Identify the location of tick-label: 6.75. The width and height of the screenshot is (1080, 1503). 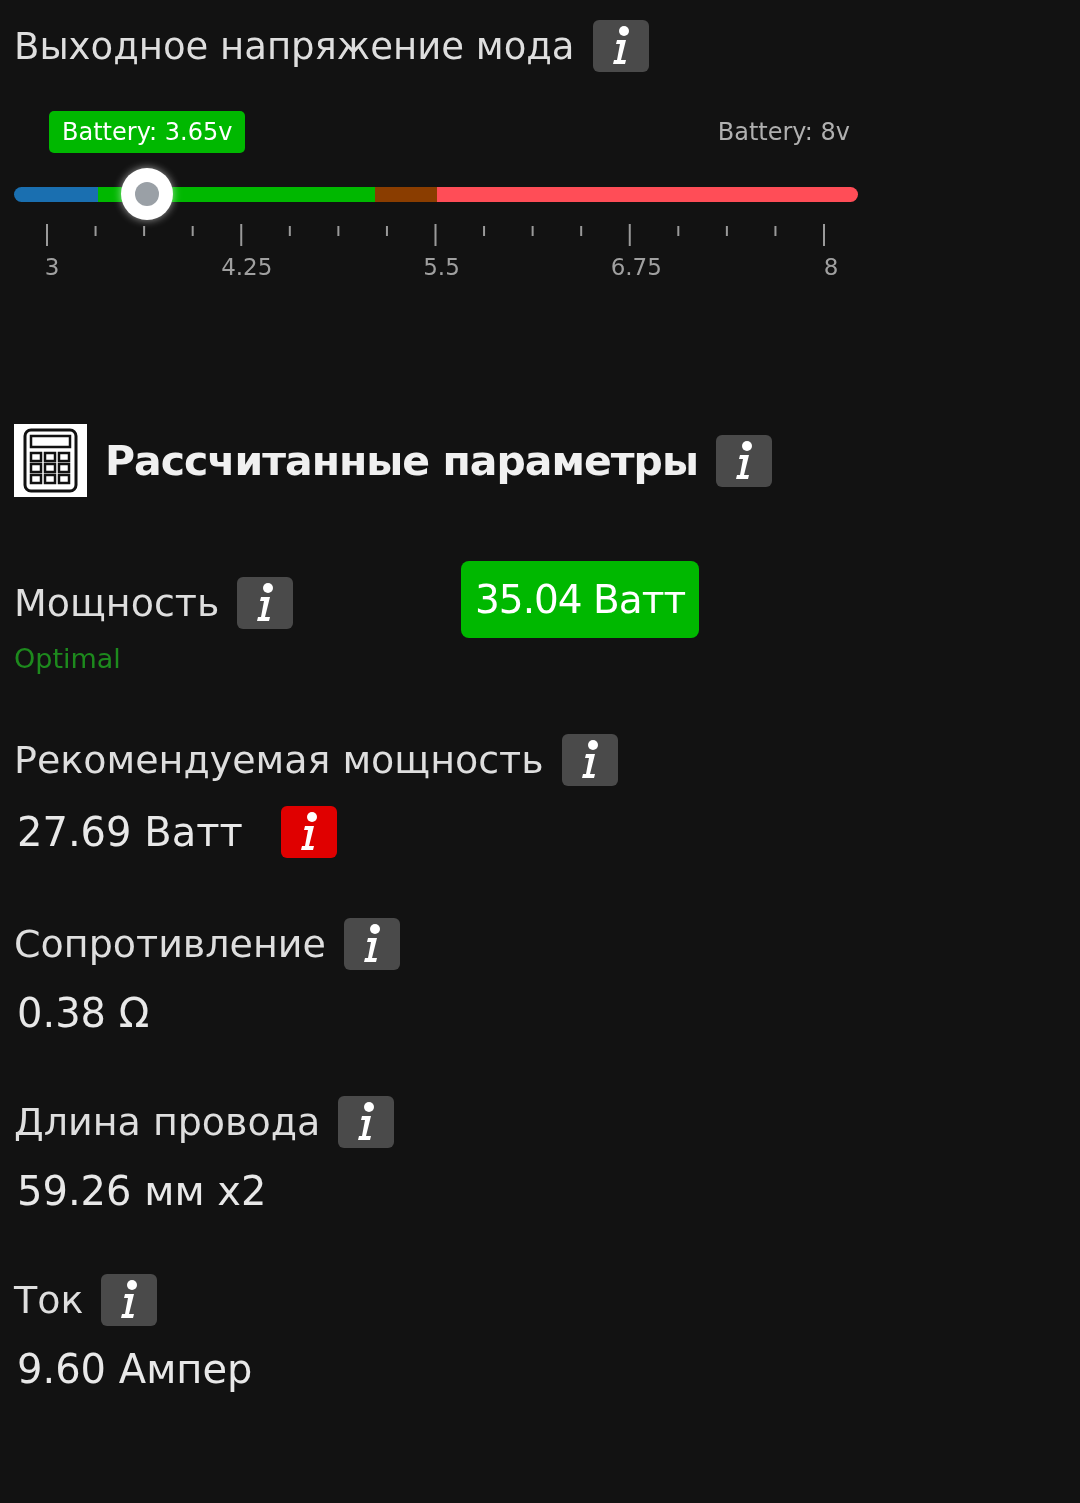
(636, 267).